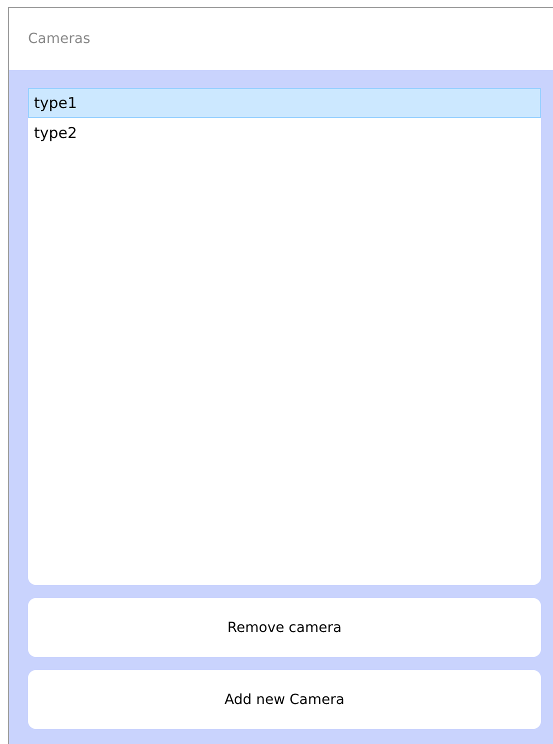  I want to click on list-item: type2, so click(284, 133).